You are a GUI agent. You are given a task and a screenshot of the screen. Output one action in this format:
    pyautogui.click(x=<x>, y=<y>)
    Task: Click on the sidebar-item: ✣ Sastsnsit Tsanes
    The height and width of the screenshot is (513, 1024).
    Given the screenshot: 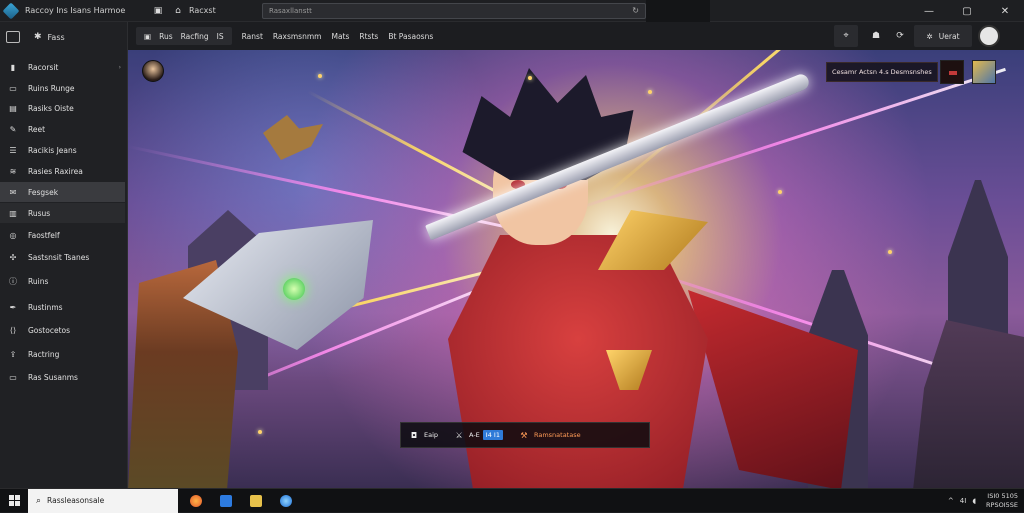 What is the action you would take?
    pyautogui.click(x=62, y=257)
    